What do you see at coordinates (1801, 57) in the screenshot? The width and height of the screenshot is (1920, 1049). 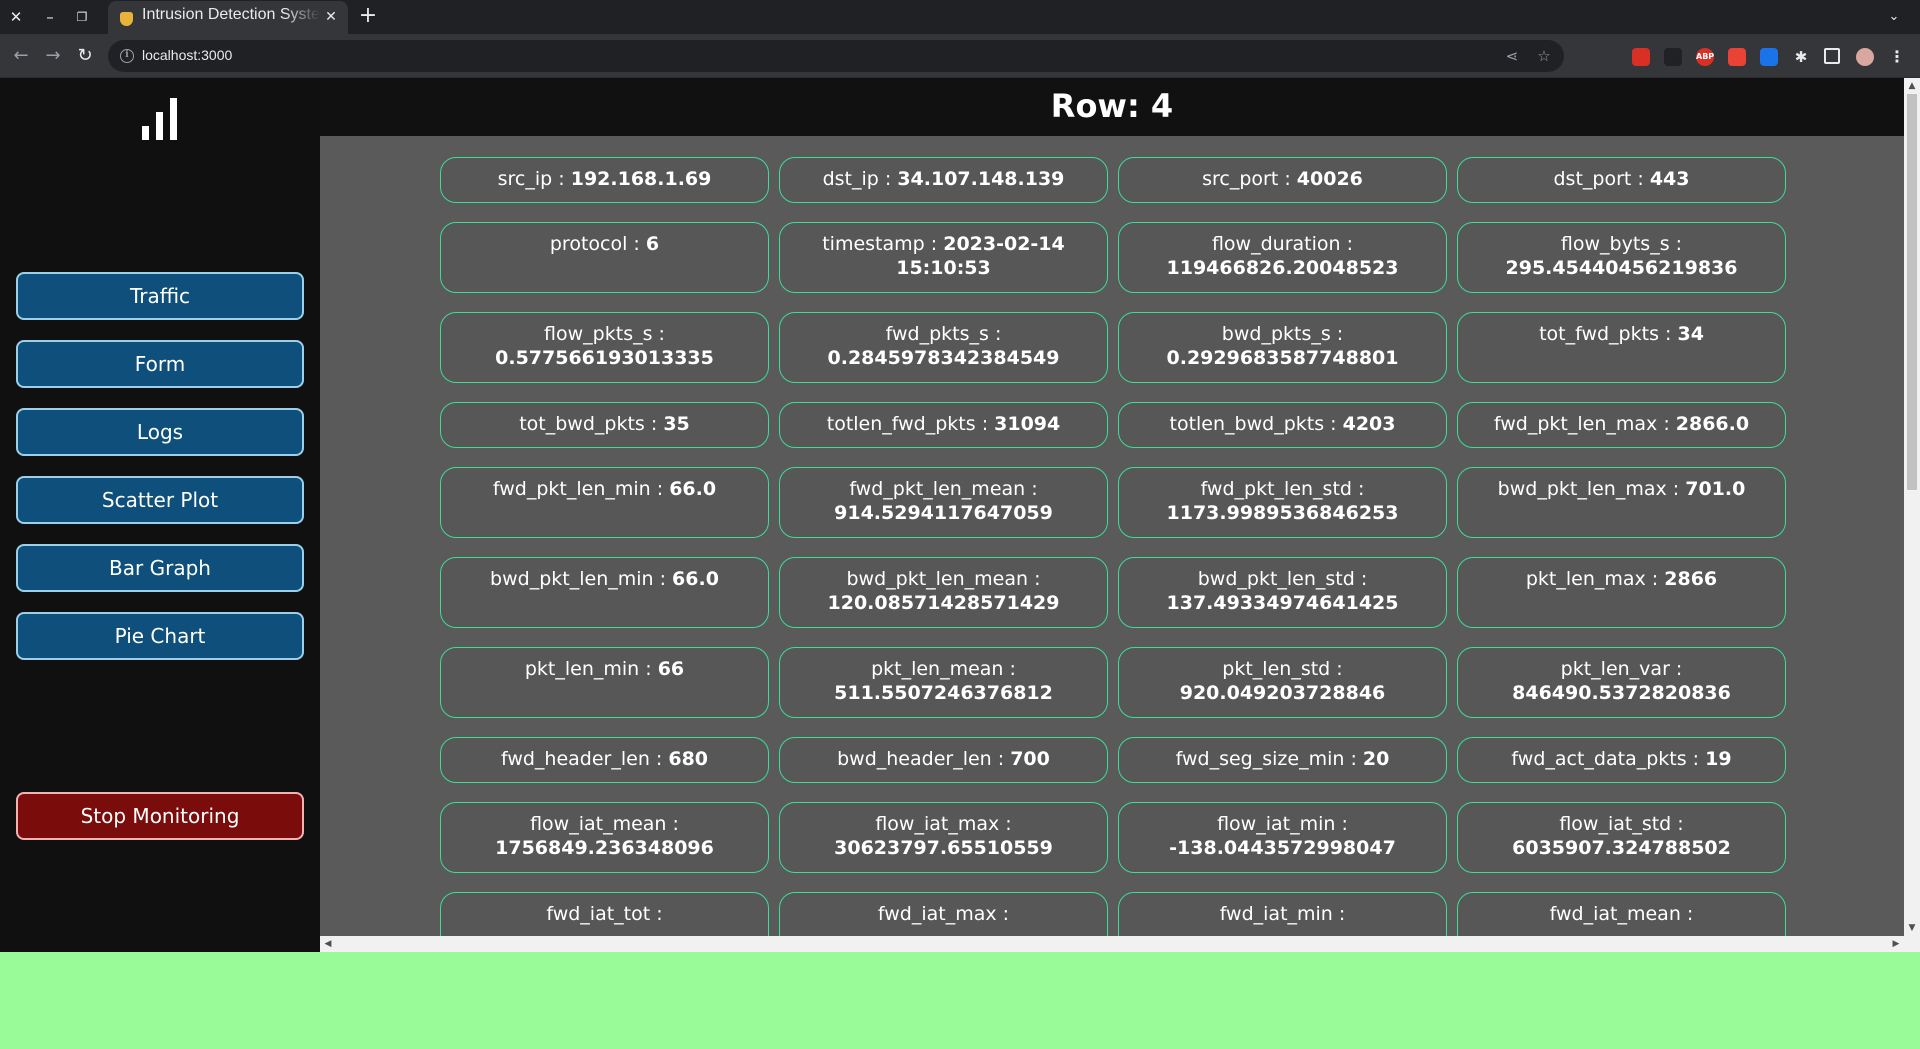 I see `puzzle-extensions-icon: ✱` at bounding box center [1801, 57].